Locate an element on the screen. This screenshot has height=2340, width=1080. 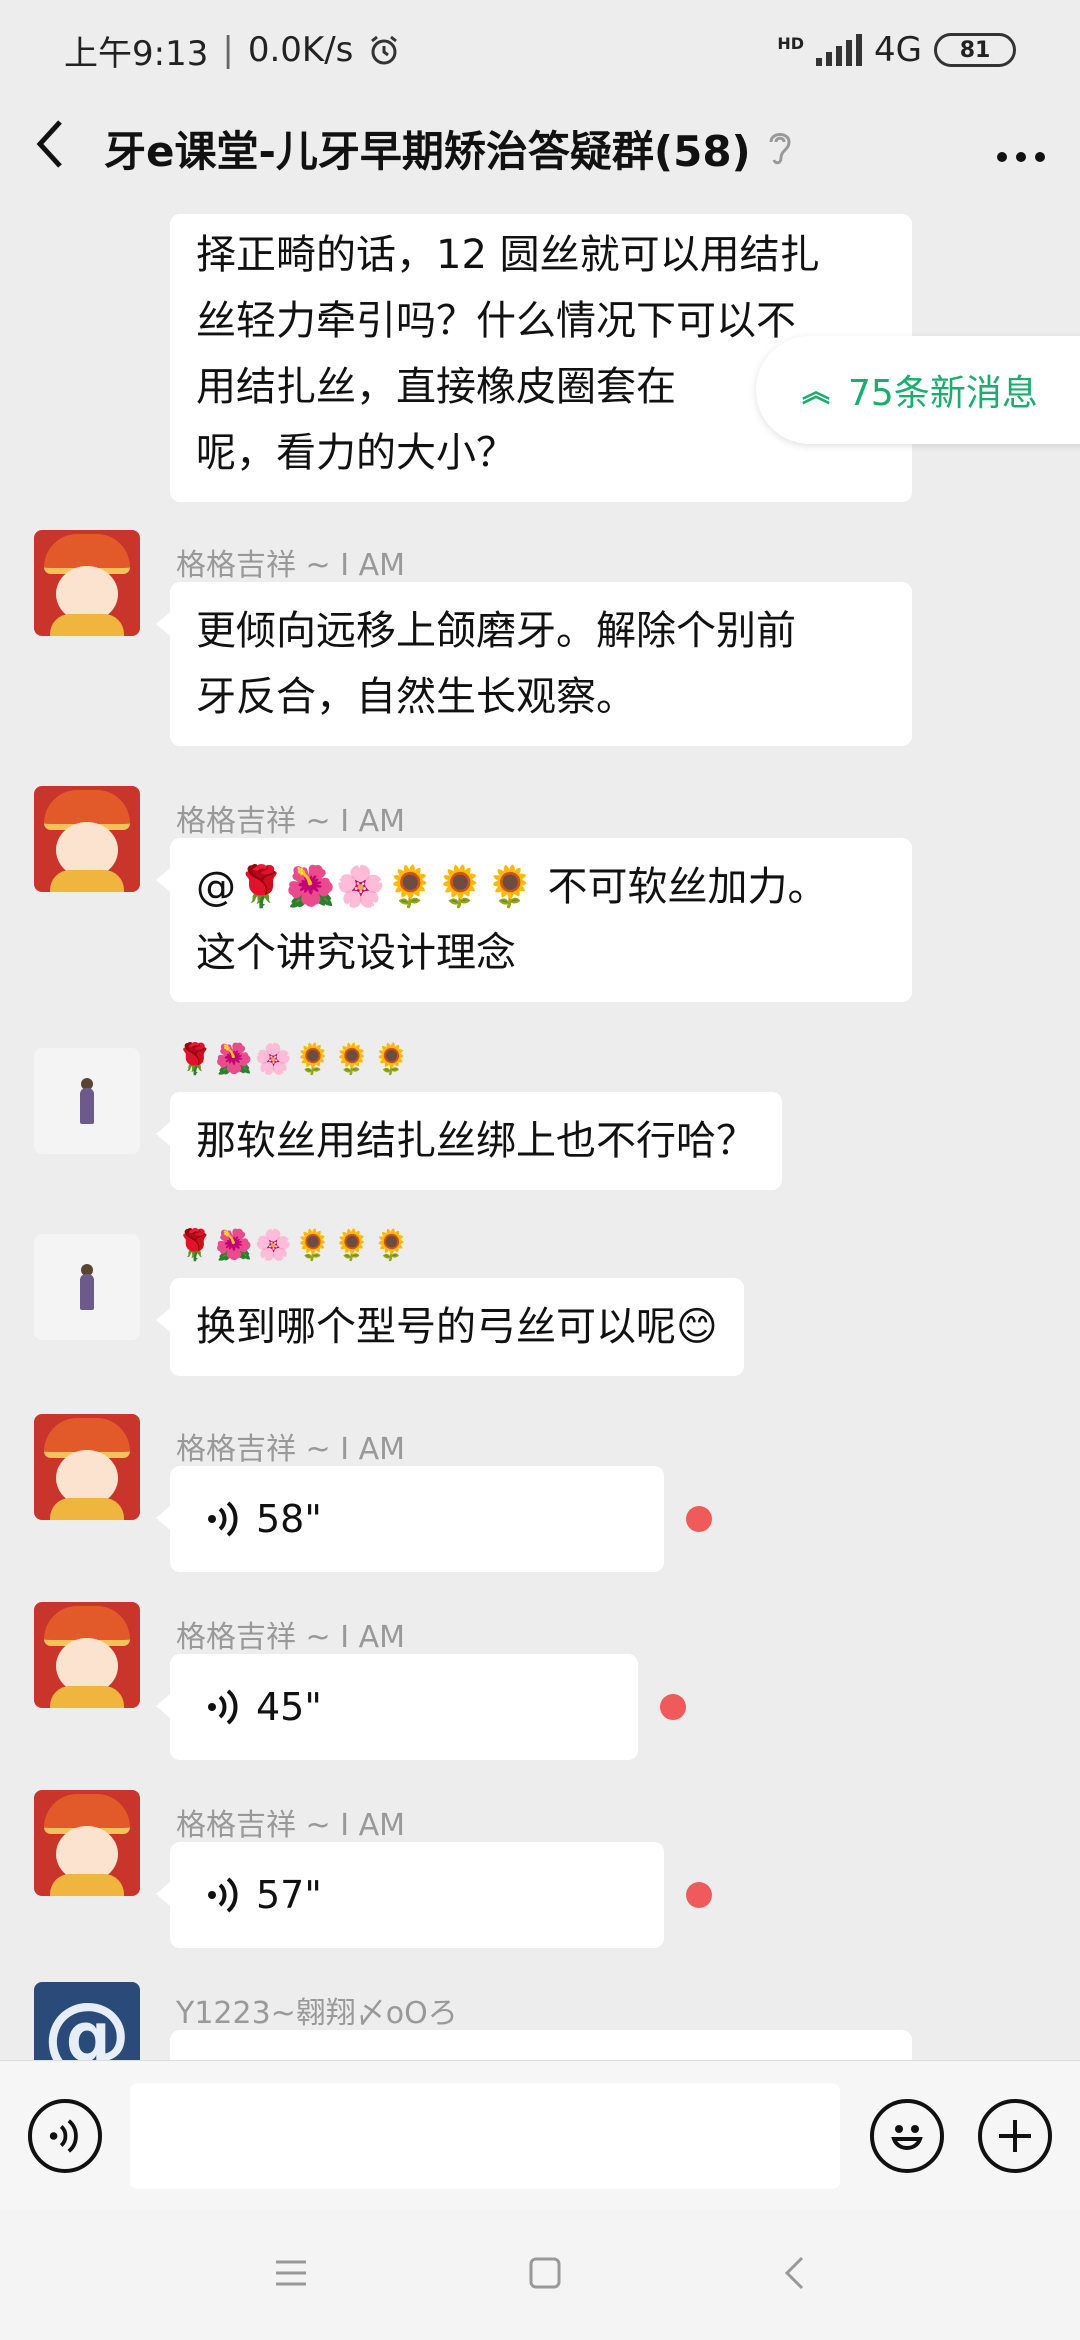
avatar-at-symbol: @ is located at coordinates (87, 2022).